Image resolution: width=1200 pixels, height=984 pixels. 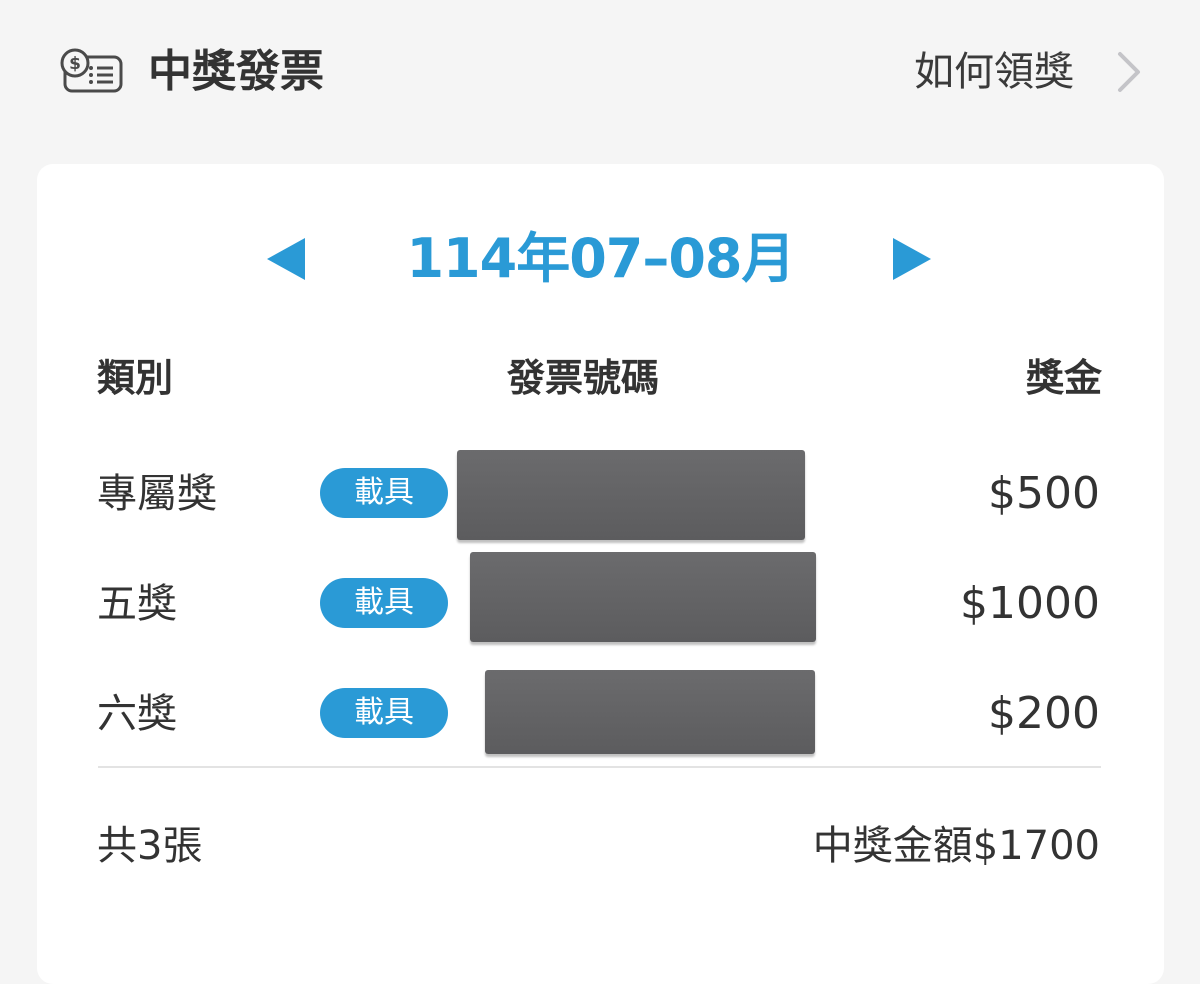 I want to click on period-navigator: 114年07–08月, so click(x=600, y=259).